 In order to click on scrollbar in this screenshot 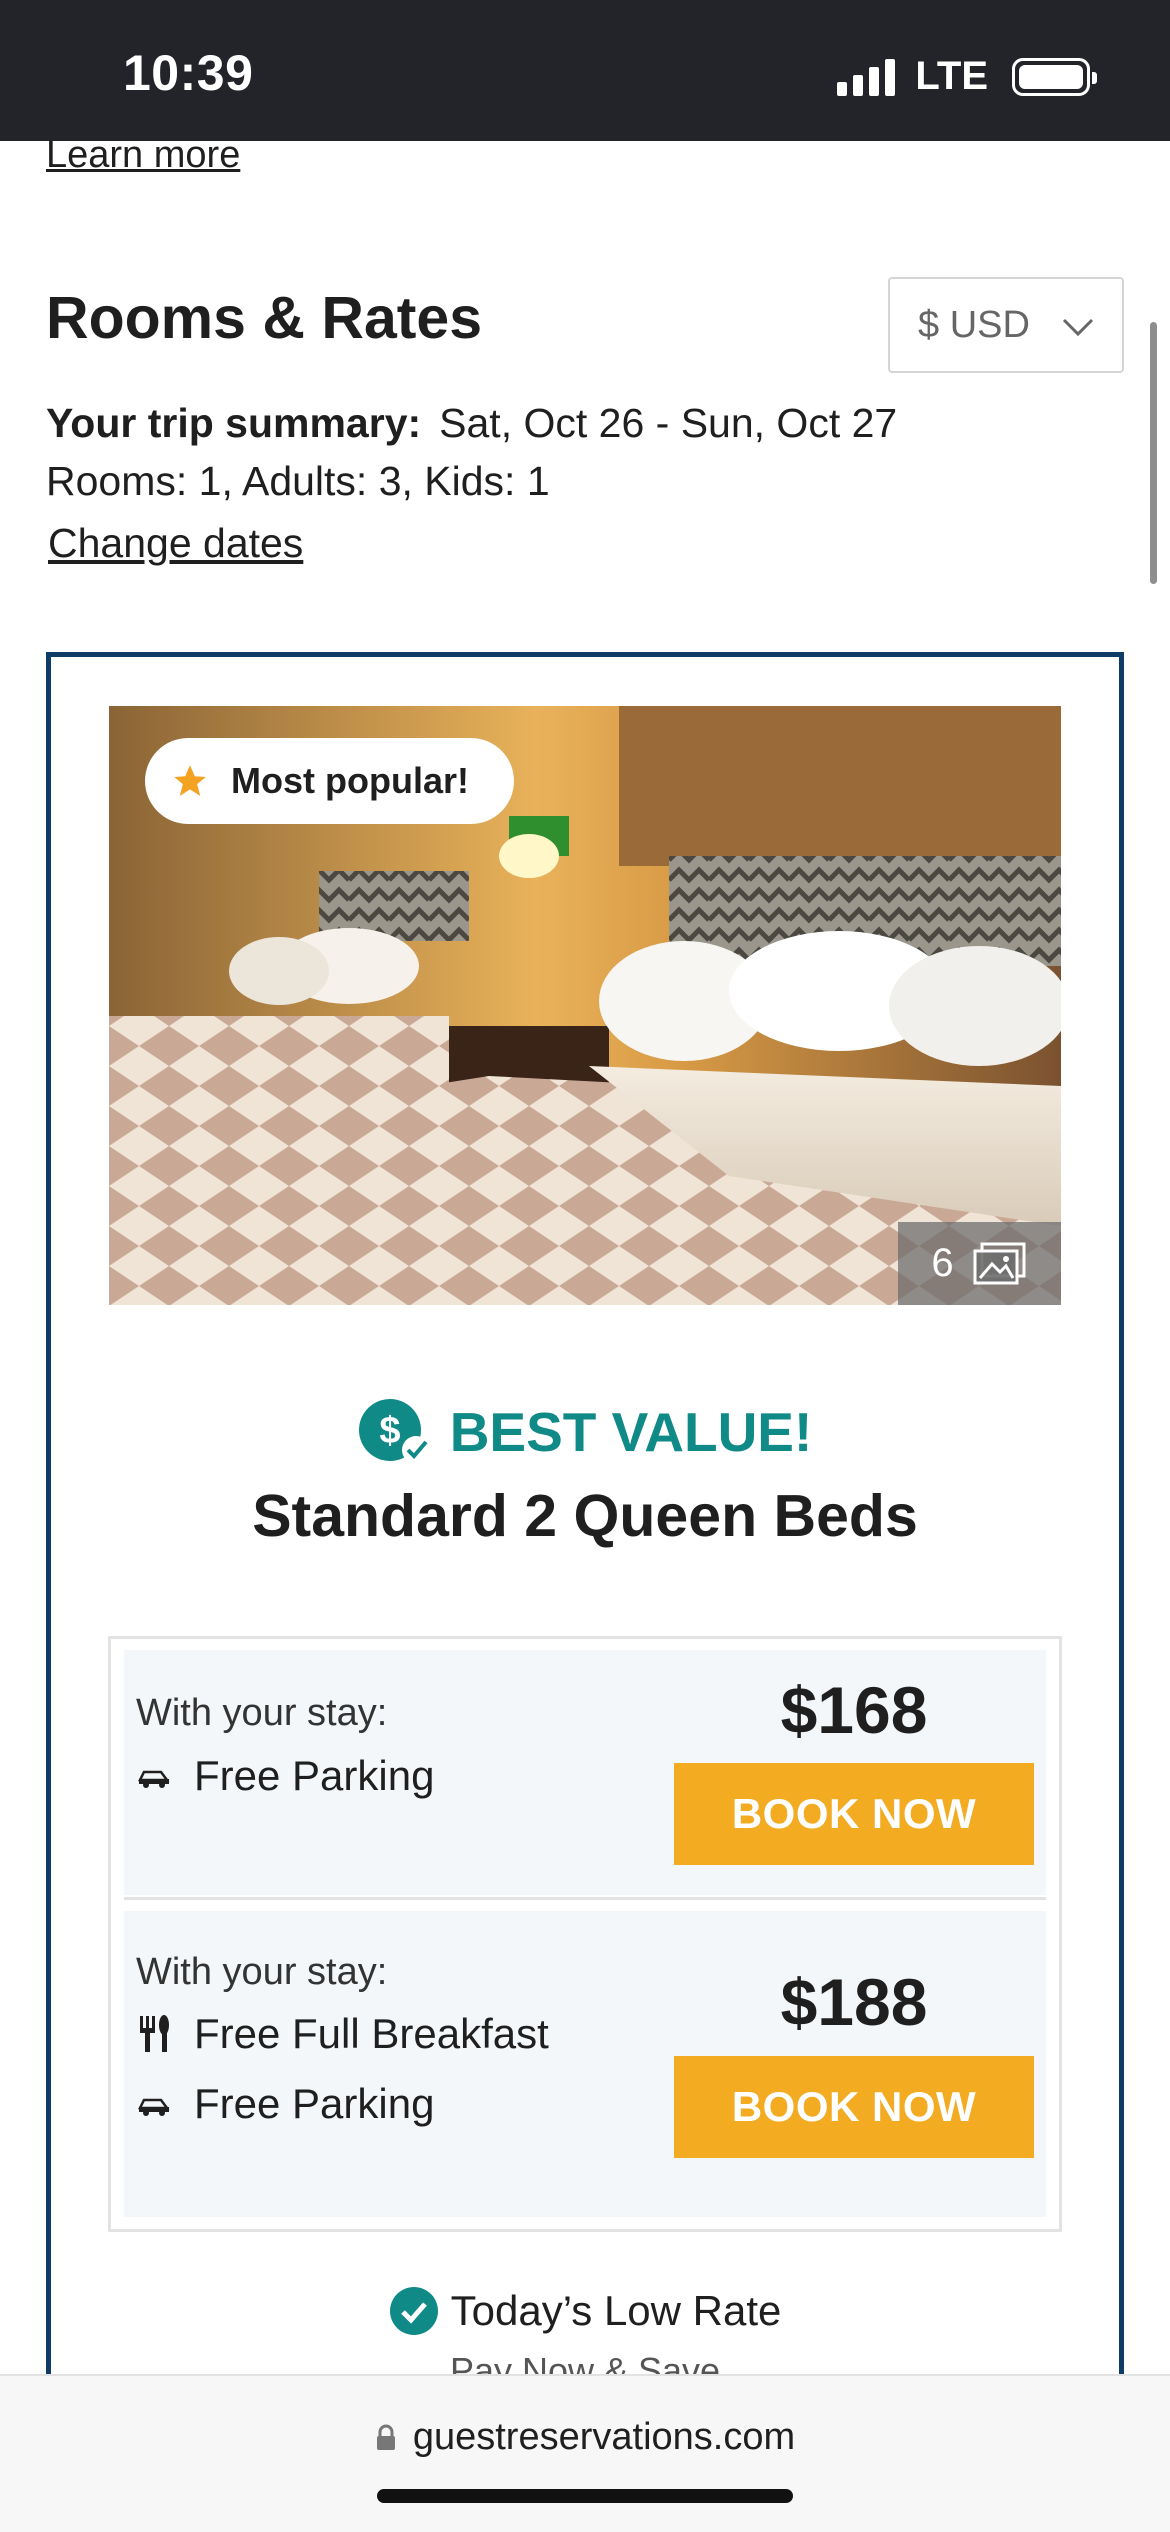, I will do `click(1153, 453)`.